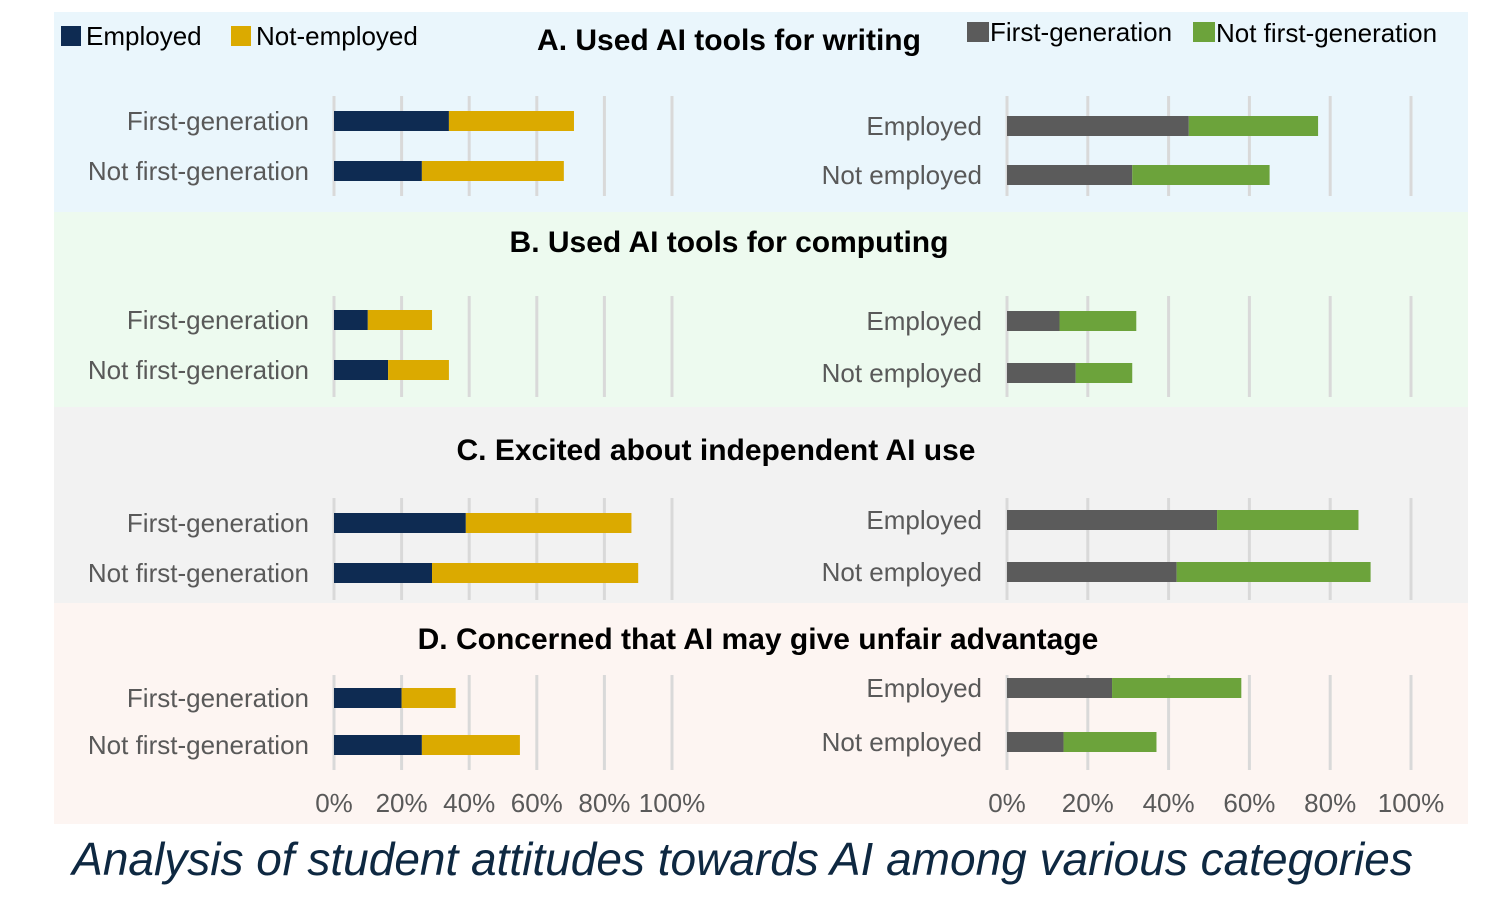 Image resolution: width=1485 pixels, height=912 pixels. Describe the element at coordinates (1330, 803) in the screenshot. I see `right-x-tick-label: 80%` at that location.